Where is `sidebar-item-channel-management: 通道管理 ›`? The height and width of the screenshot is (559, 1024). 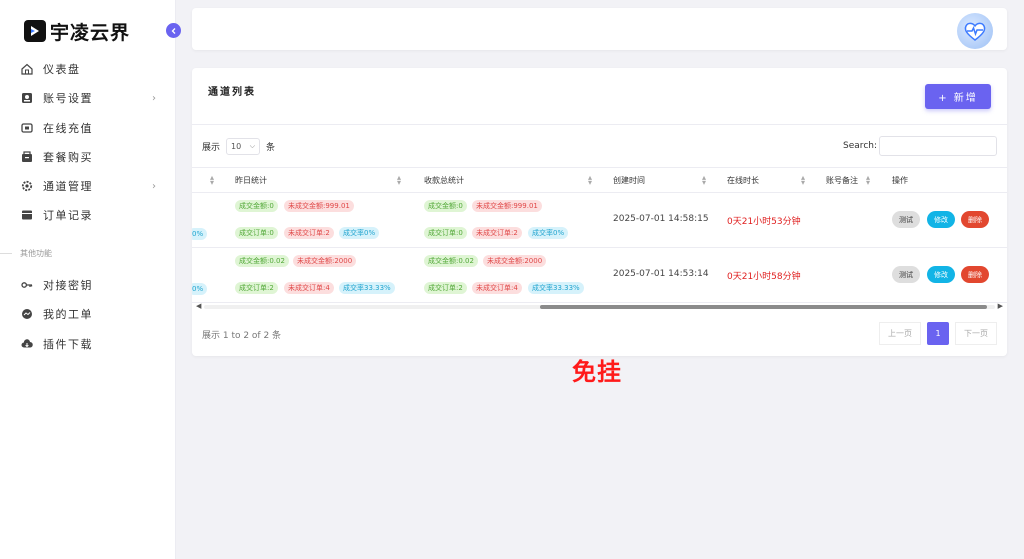
sidebar-item-channel-management: 通道管理 › is located at coordinates (90, 186).